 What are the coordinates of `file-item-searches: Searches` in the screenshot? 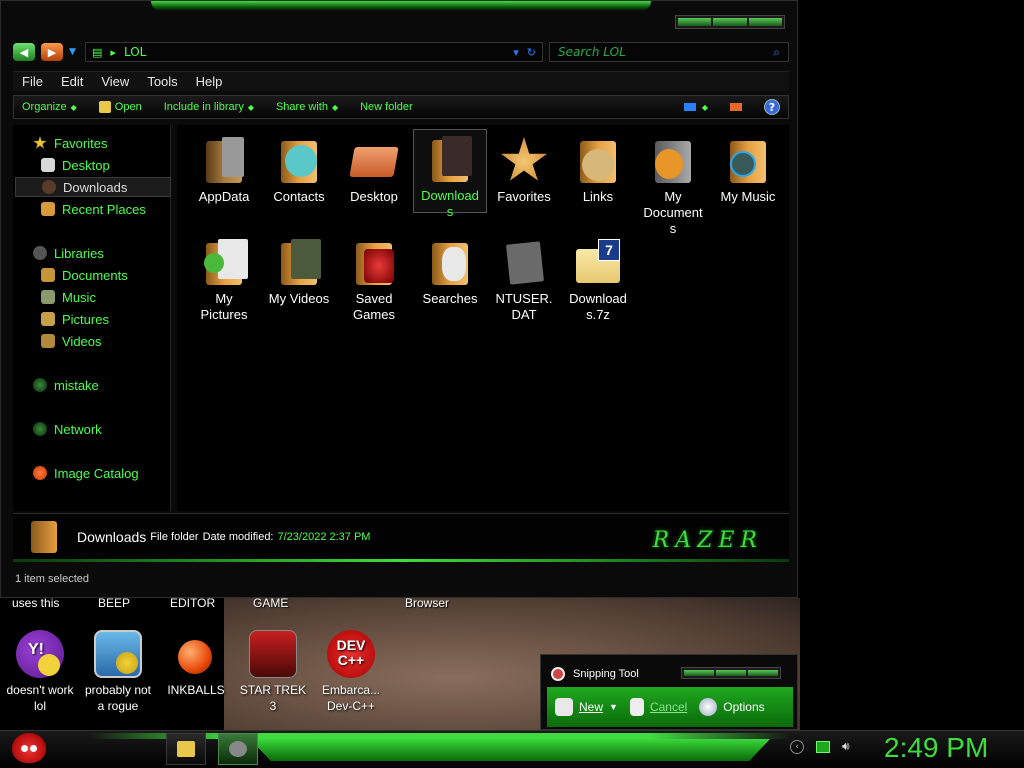 It's located at (450, 270).